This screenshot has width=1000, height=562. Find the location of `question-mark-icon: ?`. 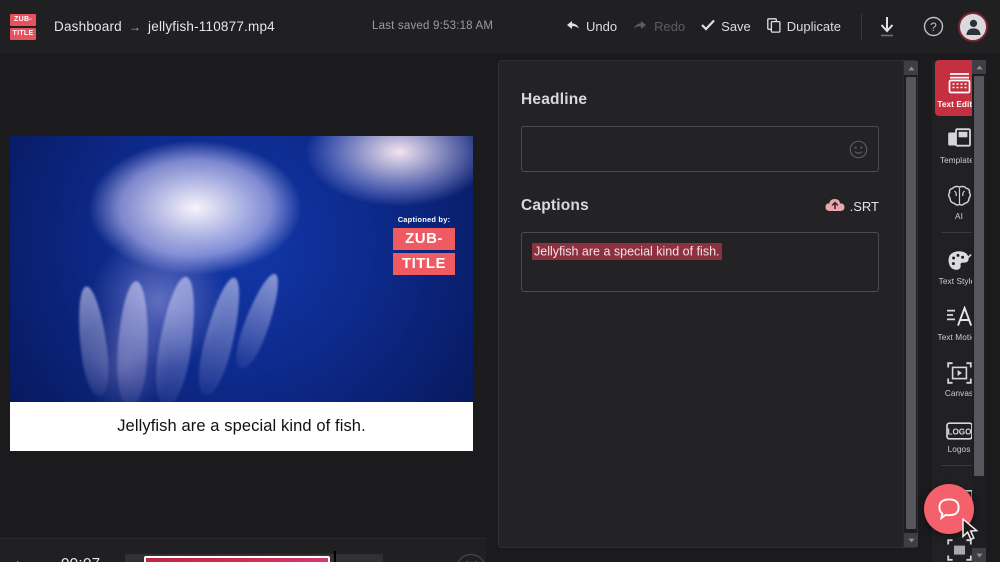

question-mark-icon: ? is located at coordinates (933, 26).